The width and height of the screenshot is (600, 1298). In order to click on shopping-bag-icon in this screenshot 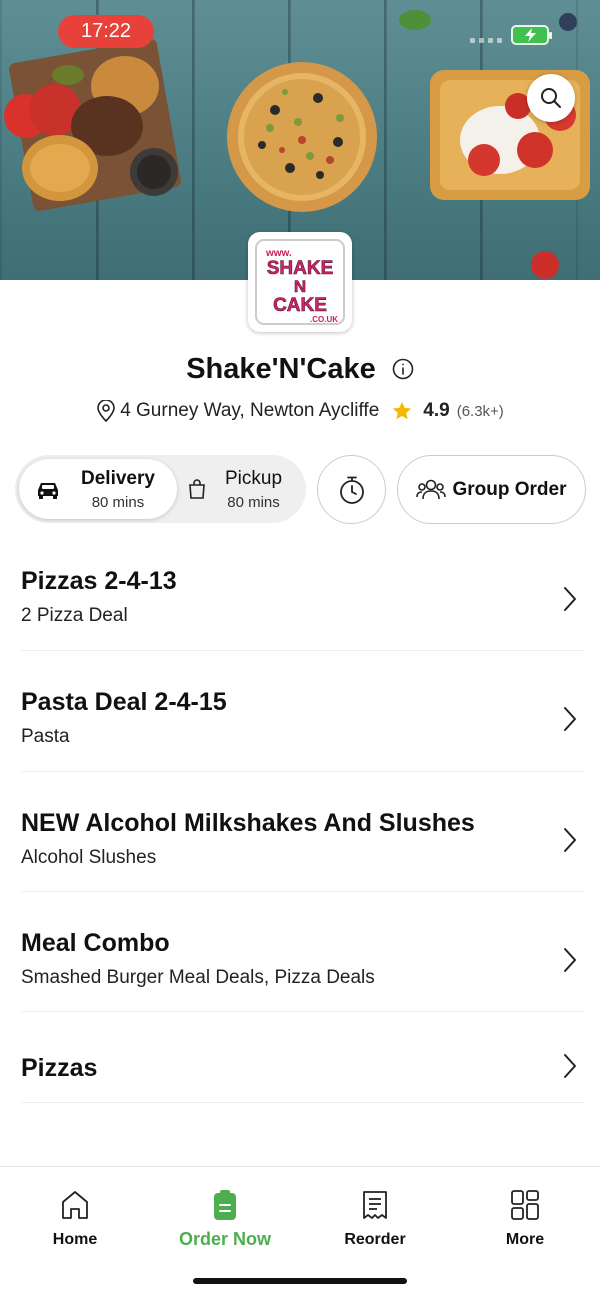, I will do `click(197, 489)`.